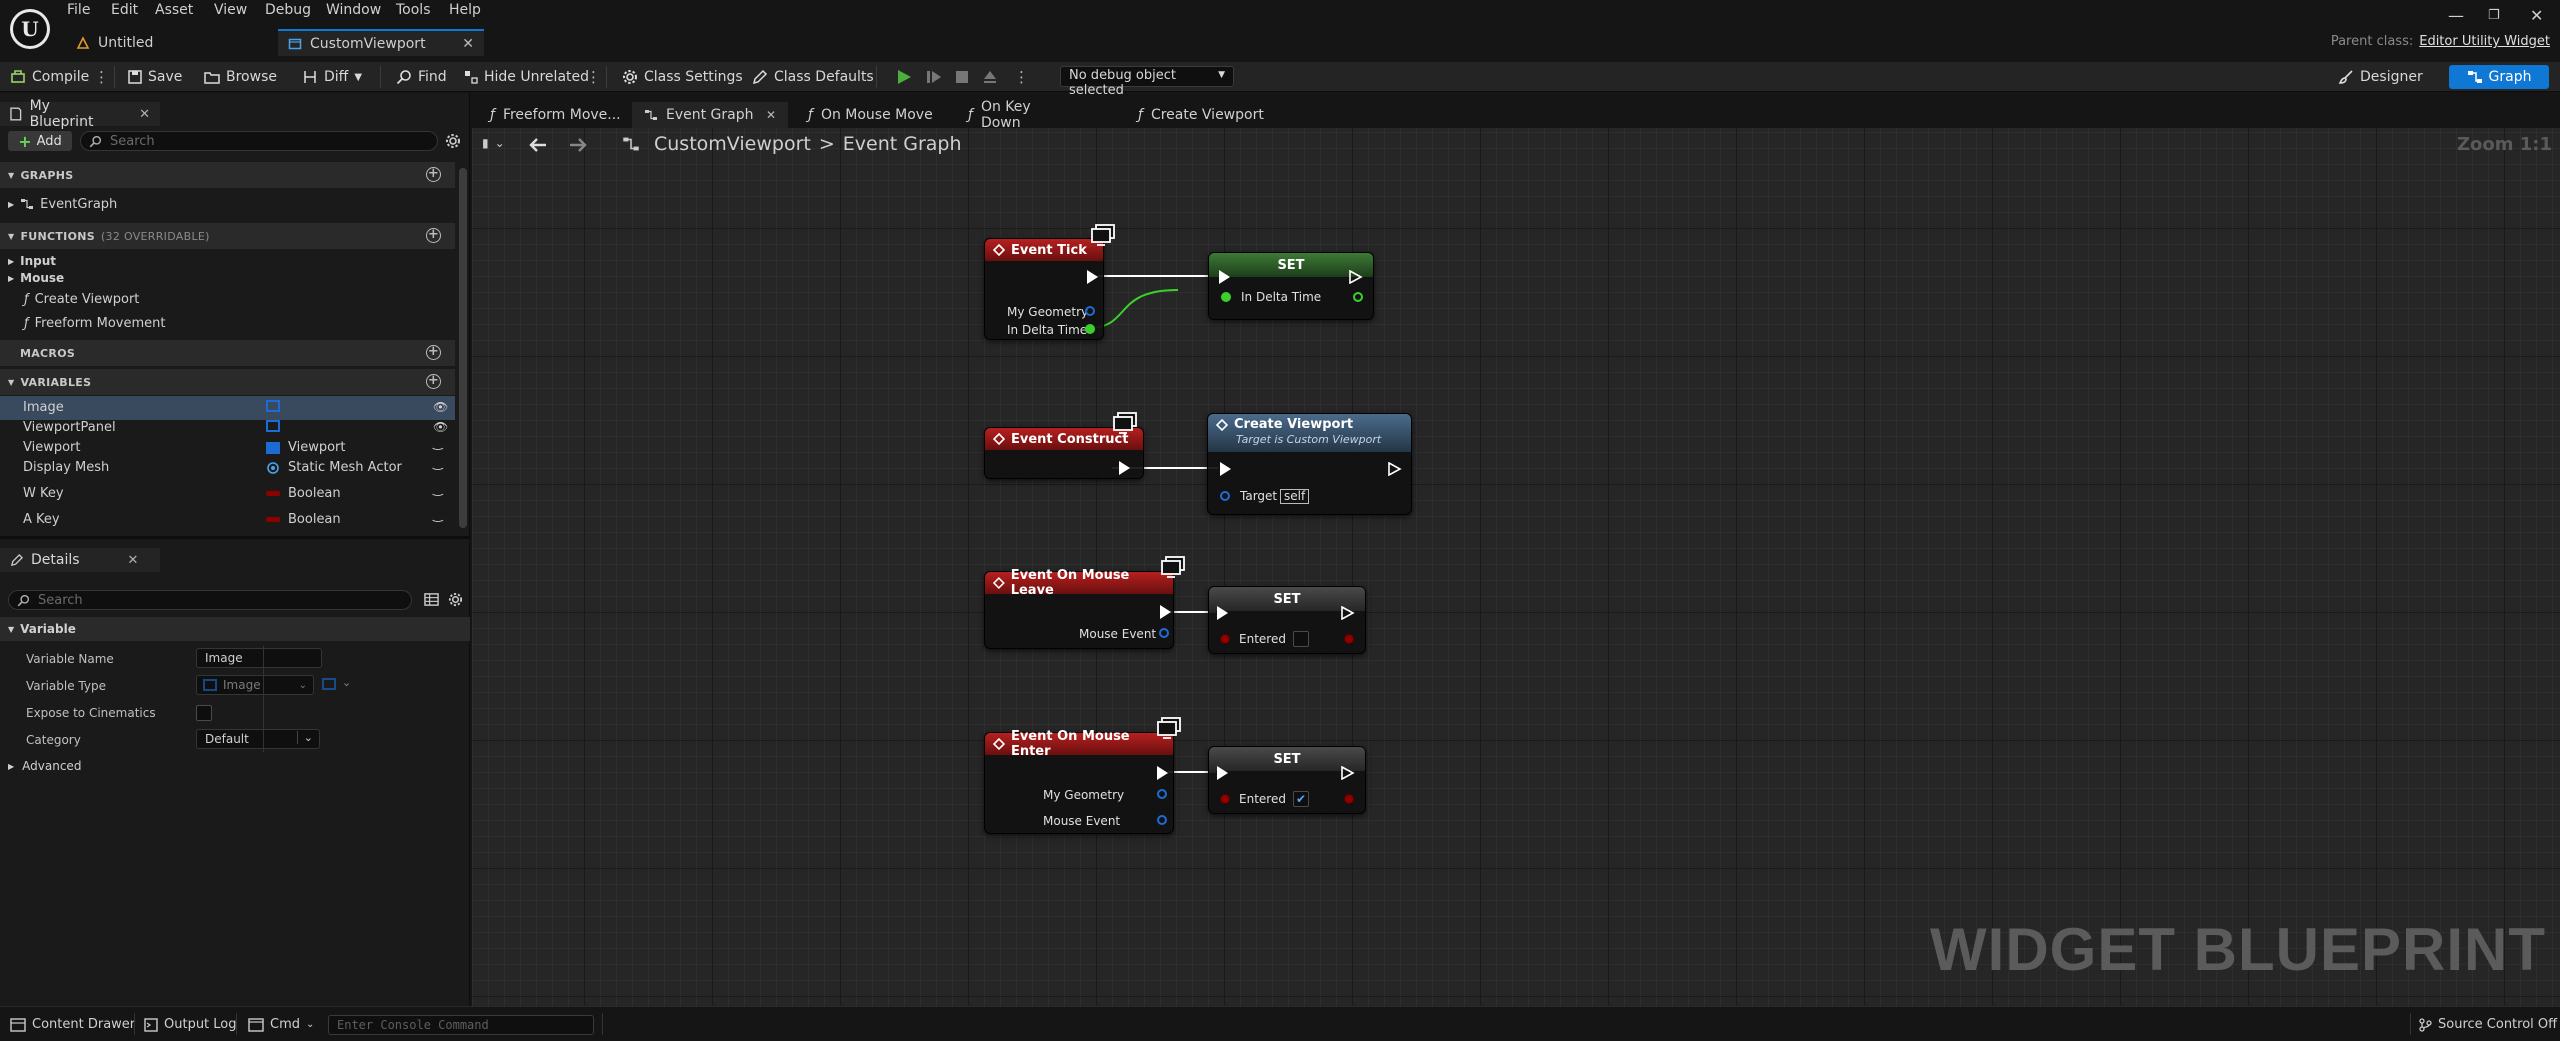 The width and height of the screenshot is (2560, 1041). I want to click on graphs-section-header: ▼ GRAPHS +, so click(227, 175).